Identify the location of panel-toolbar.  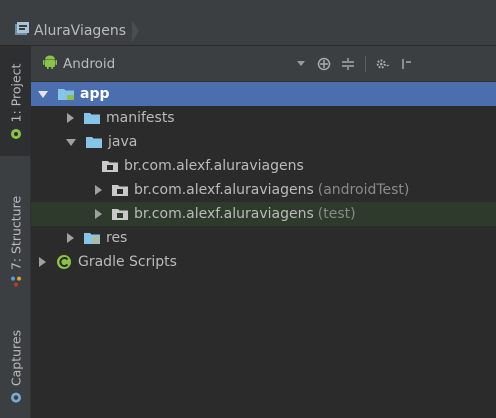
(365, 63).